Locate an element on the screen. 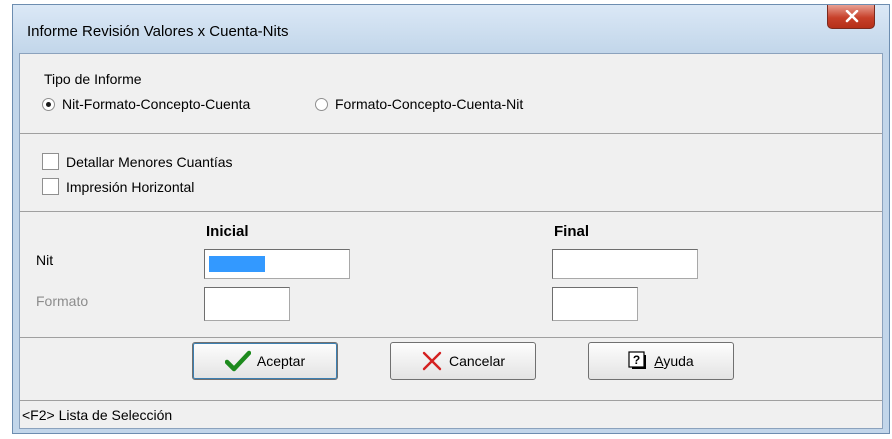 Image resolution: width=892 pixels, height=439 pixels. radio-formato-concepto is located at coordinates (321, 104).